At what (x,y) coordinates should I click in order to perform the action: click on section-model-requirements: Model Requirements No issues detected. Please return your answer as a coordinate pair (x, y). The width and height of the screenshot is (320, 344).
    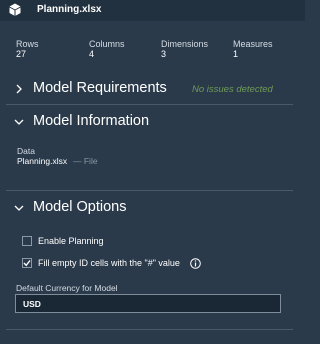
    Looking at the image, I should click on (152, 89).